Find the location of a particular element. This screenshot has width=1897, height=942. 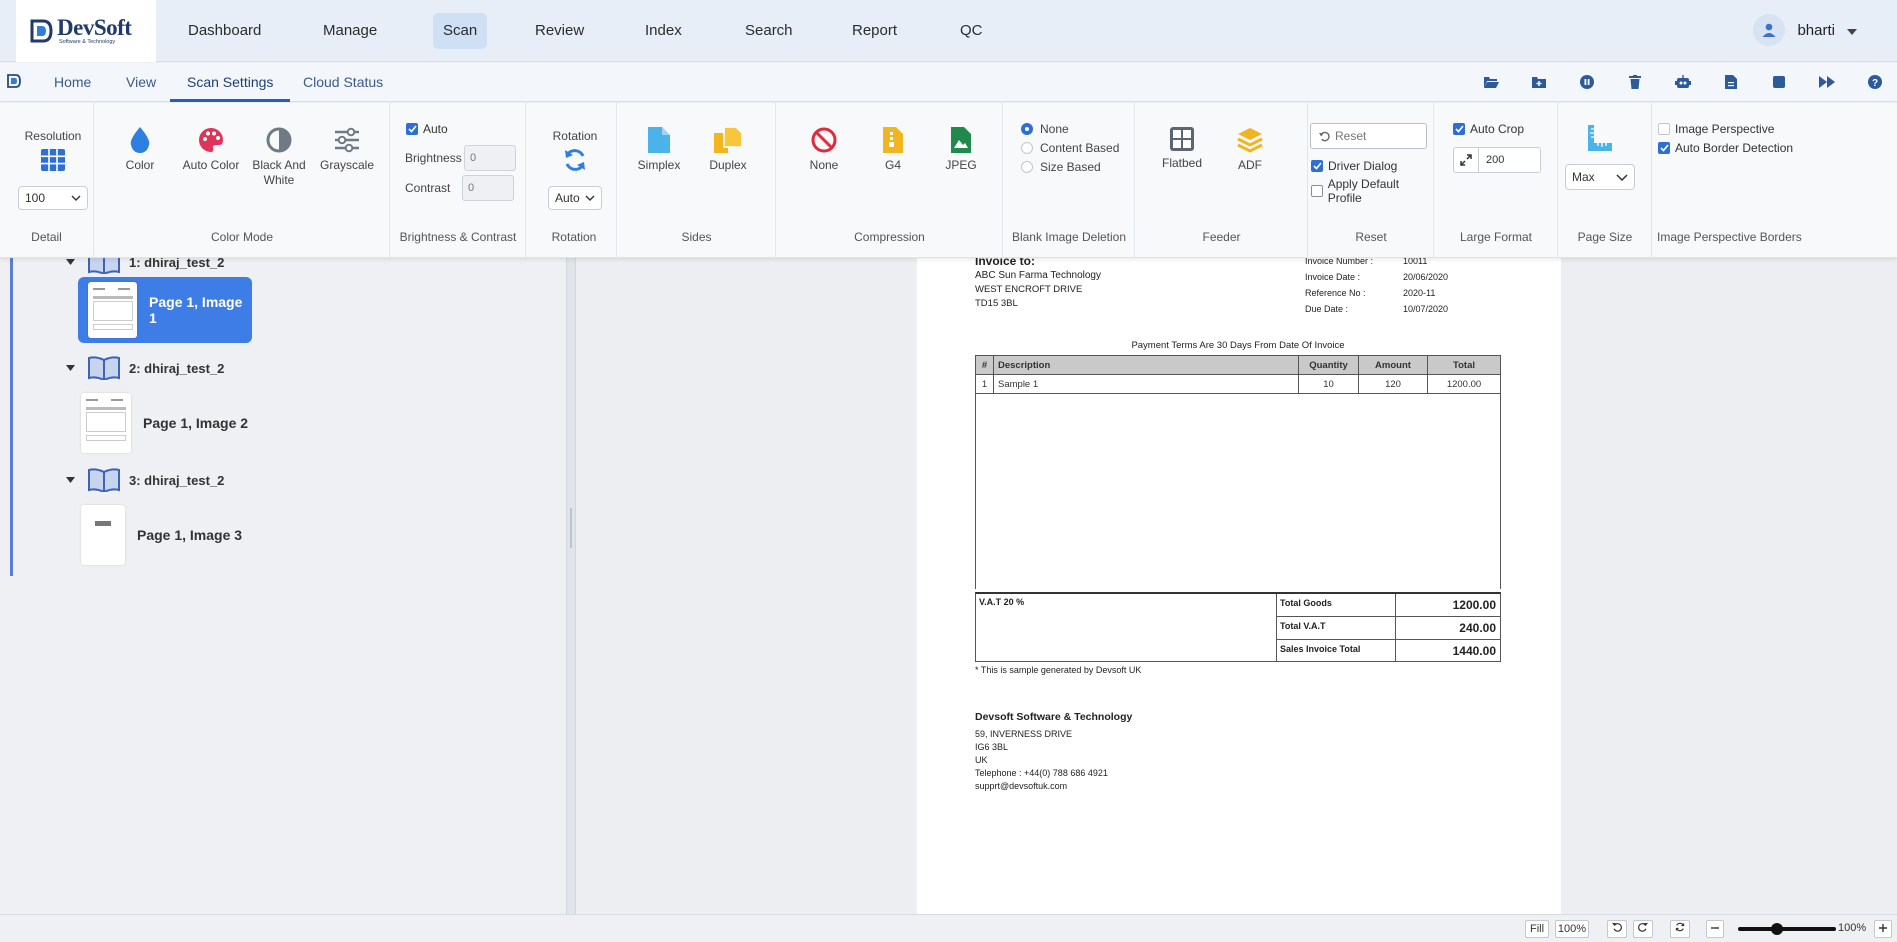

reset-button: Reset is located at coordinates (1368, 136).